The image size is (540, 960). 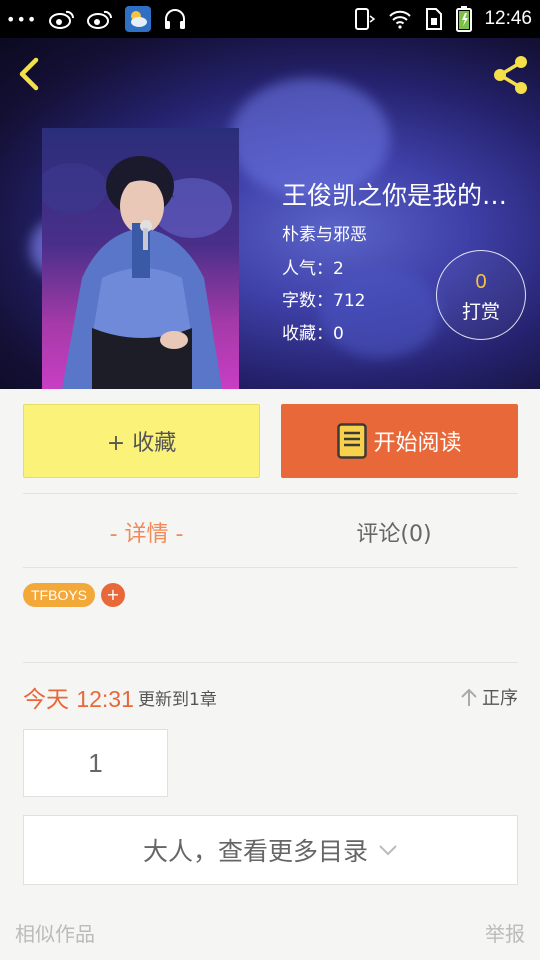 What do you see at coordinates (30, 74) in the screenshot?
I see `back-icon` at bounding box center [30, 74].